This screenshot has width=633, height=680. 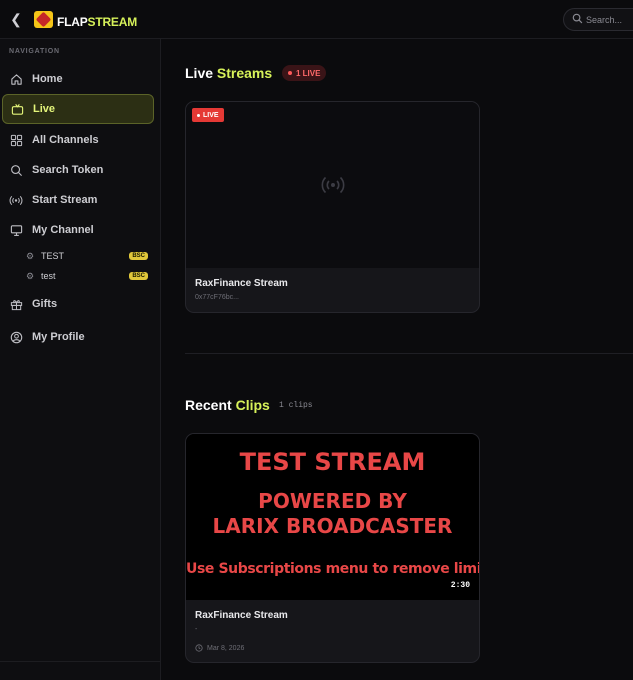 I want to click on sidebar-item-label: Search Token, so click(x=68, y=170).